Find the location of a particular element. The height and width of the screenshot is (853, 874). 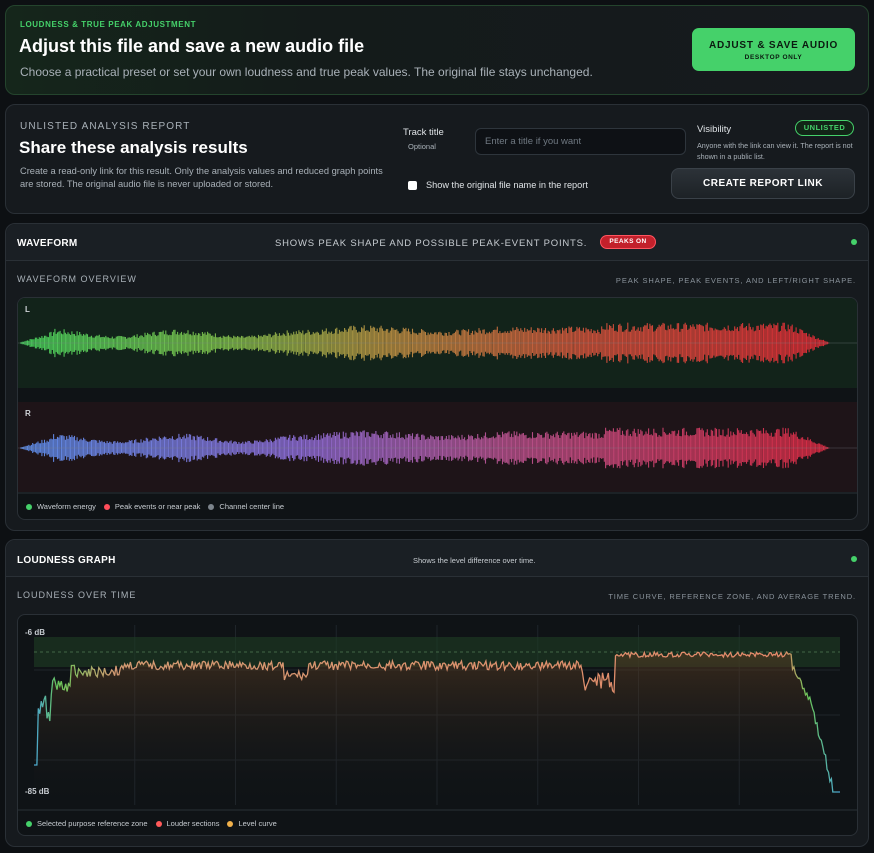

legend-label: Channel center line is located at coordinates (252, 506).